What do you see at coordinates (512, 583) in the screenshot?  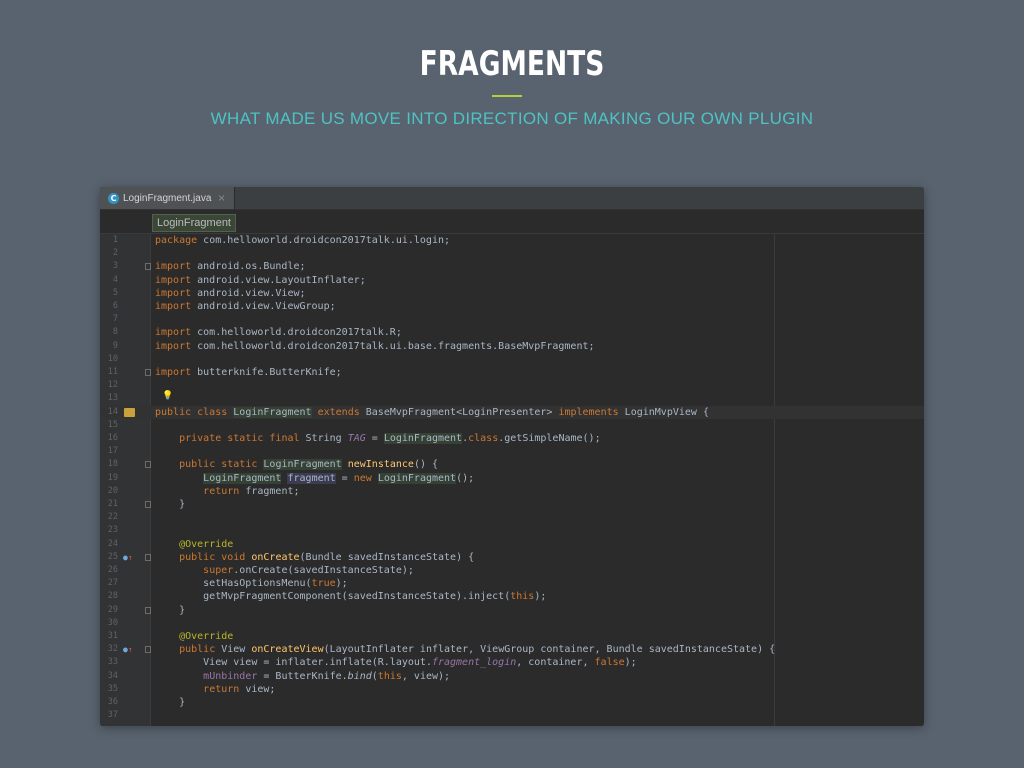 I see `code-line: 27 setHasOptionsMenu(true);` at bounding box center [512, 583].